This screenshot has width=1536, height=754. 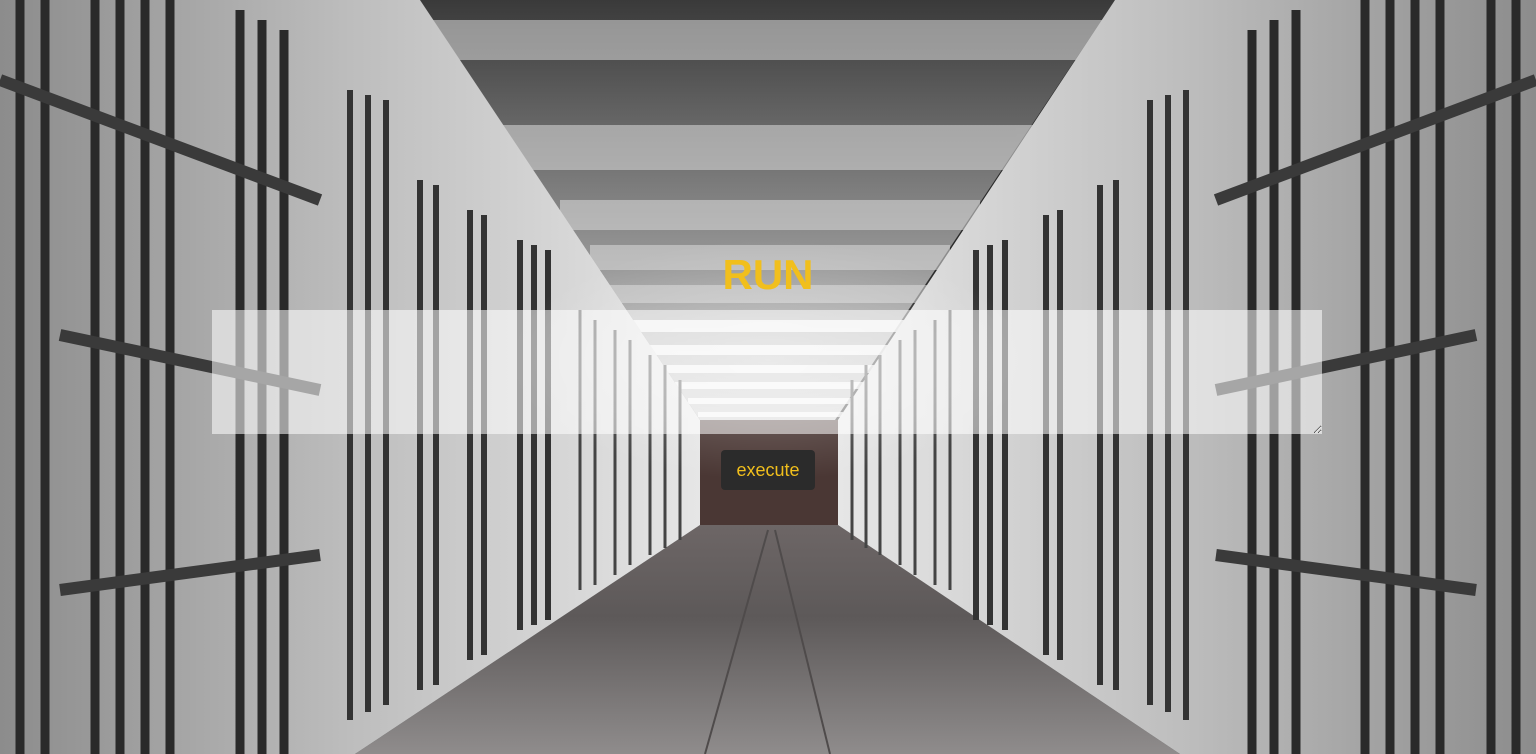 What do you see at coordinates (768, 274) in the screenshot?
I see `page-title: RUN` at bounding box center [768, 274].